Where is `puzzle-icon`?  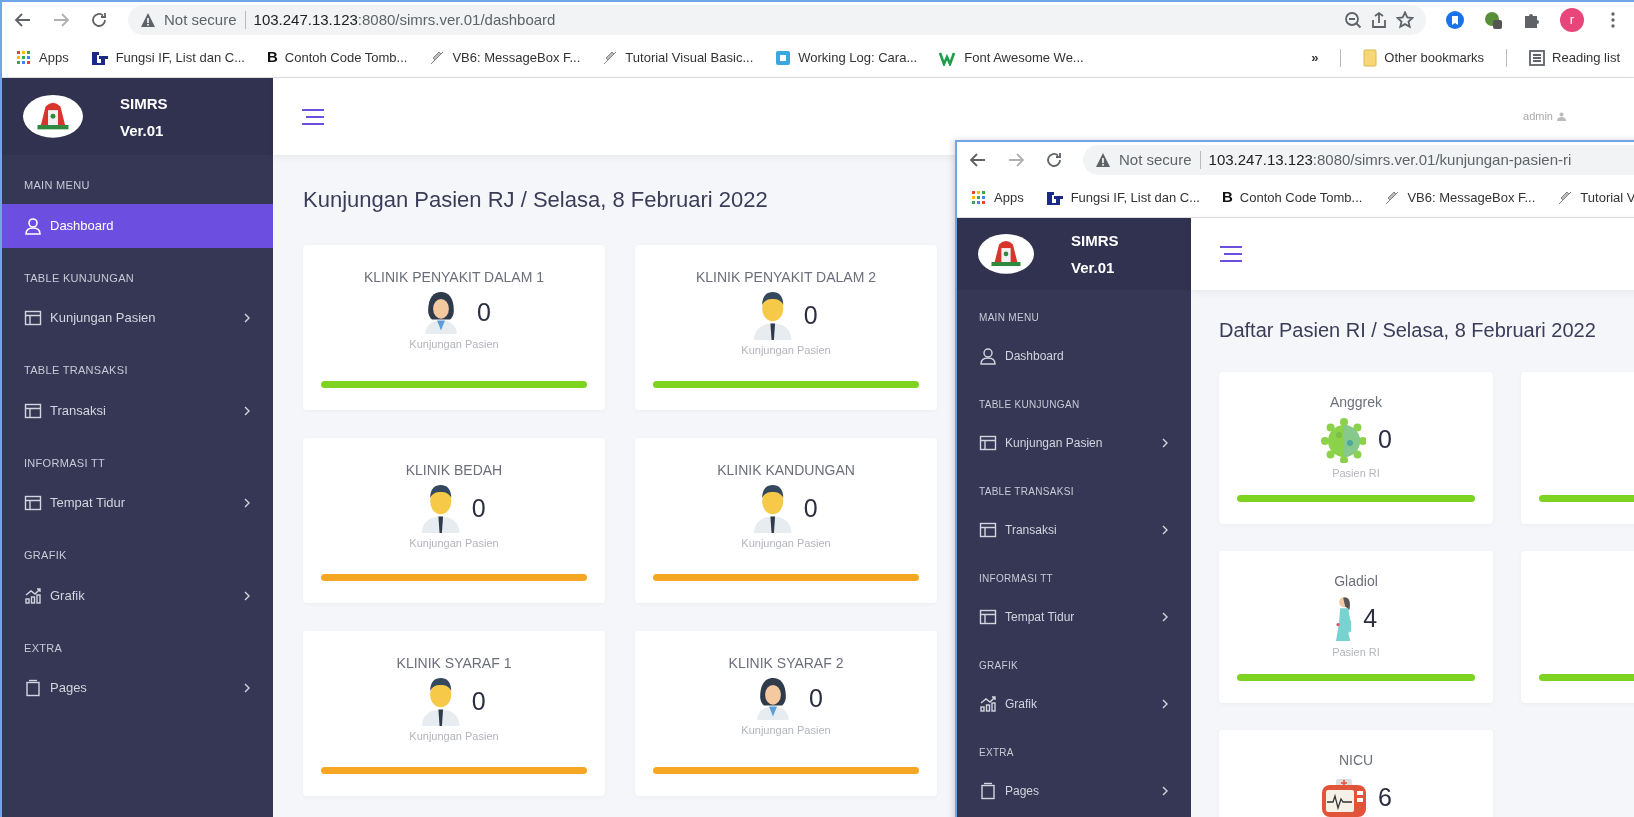
puzzle-icon is located at coordinates (1531, 20).